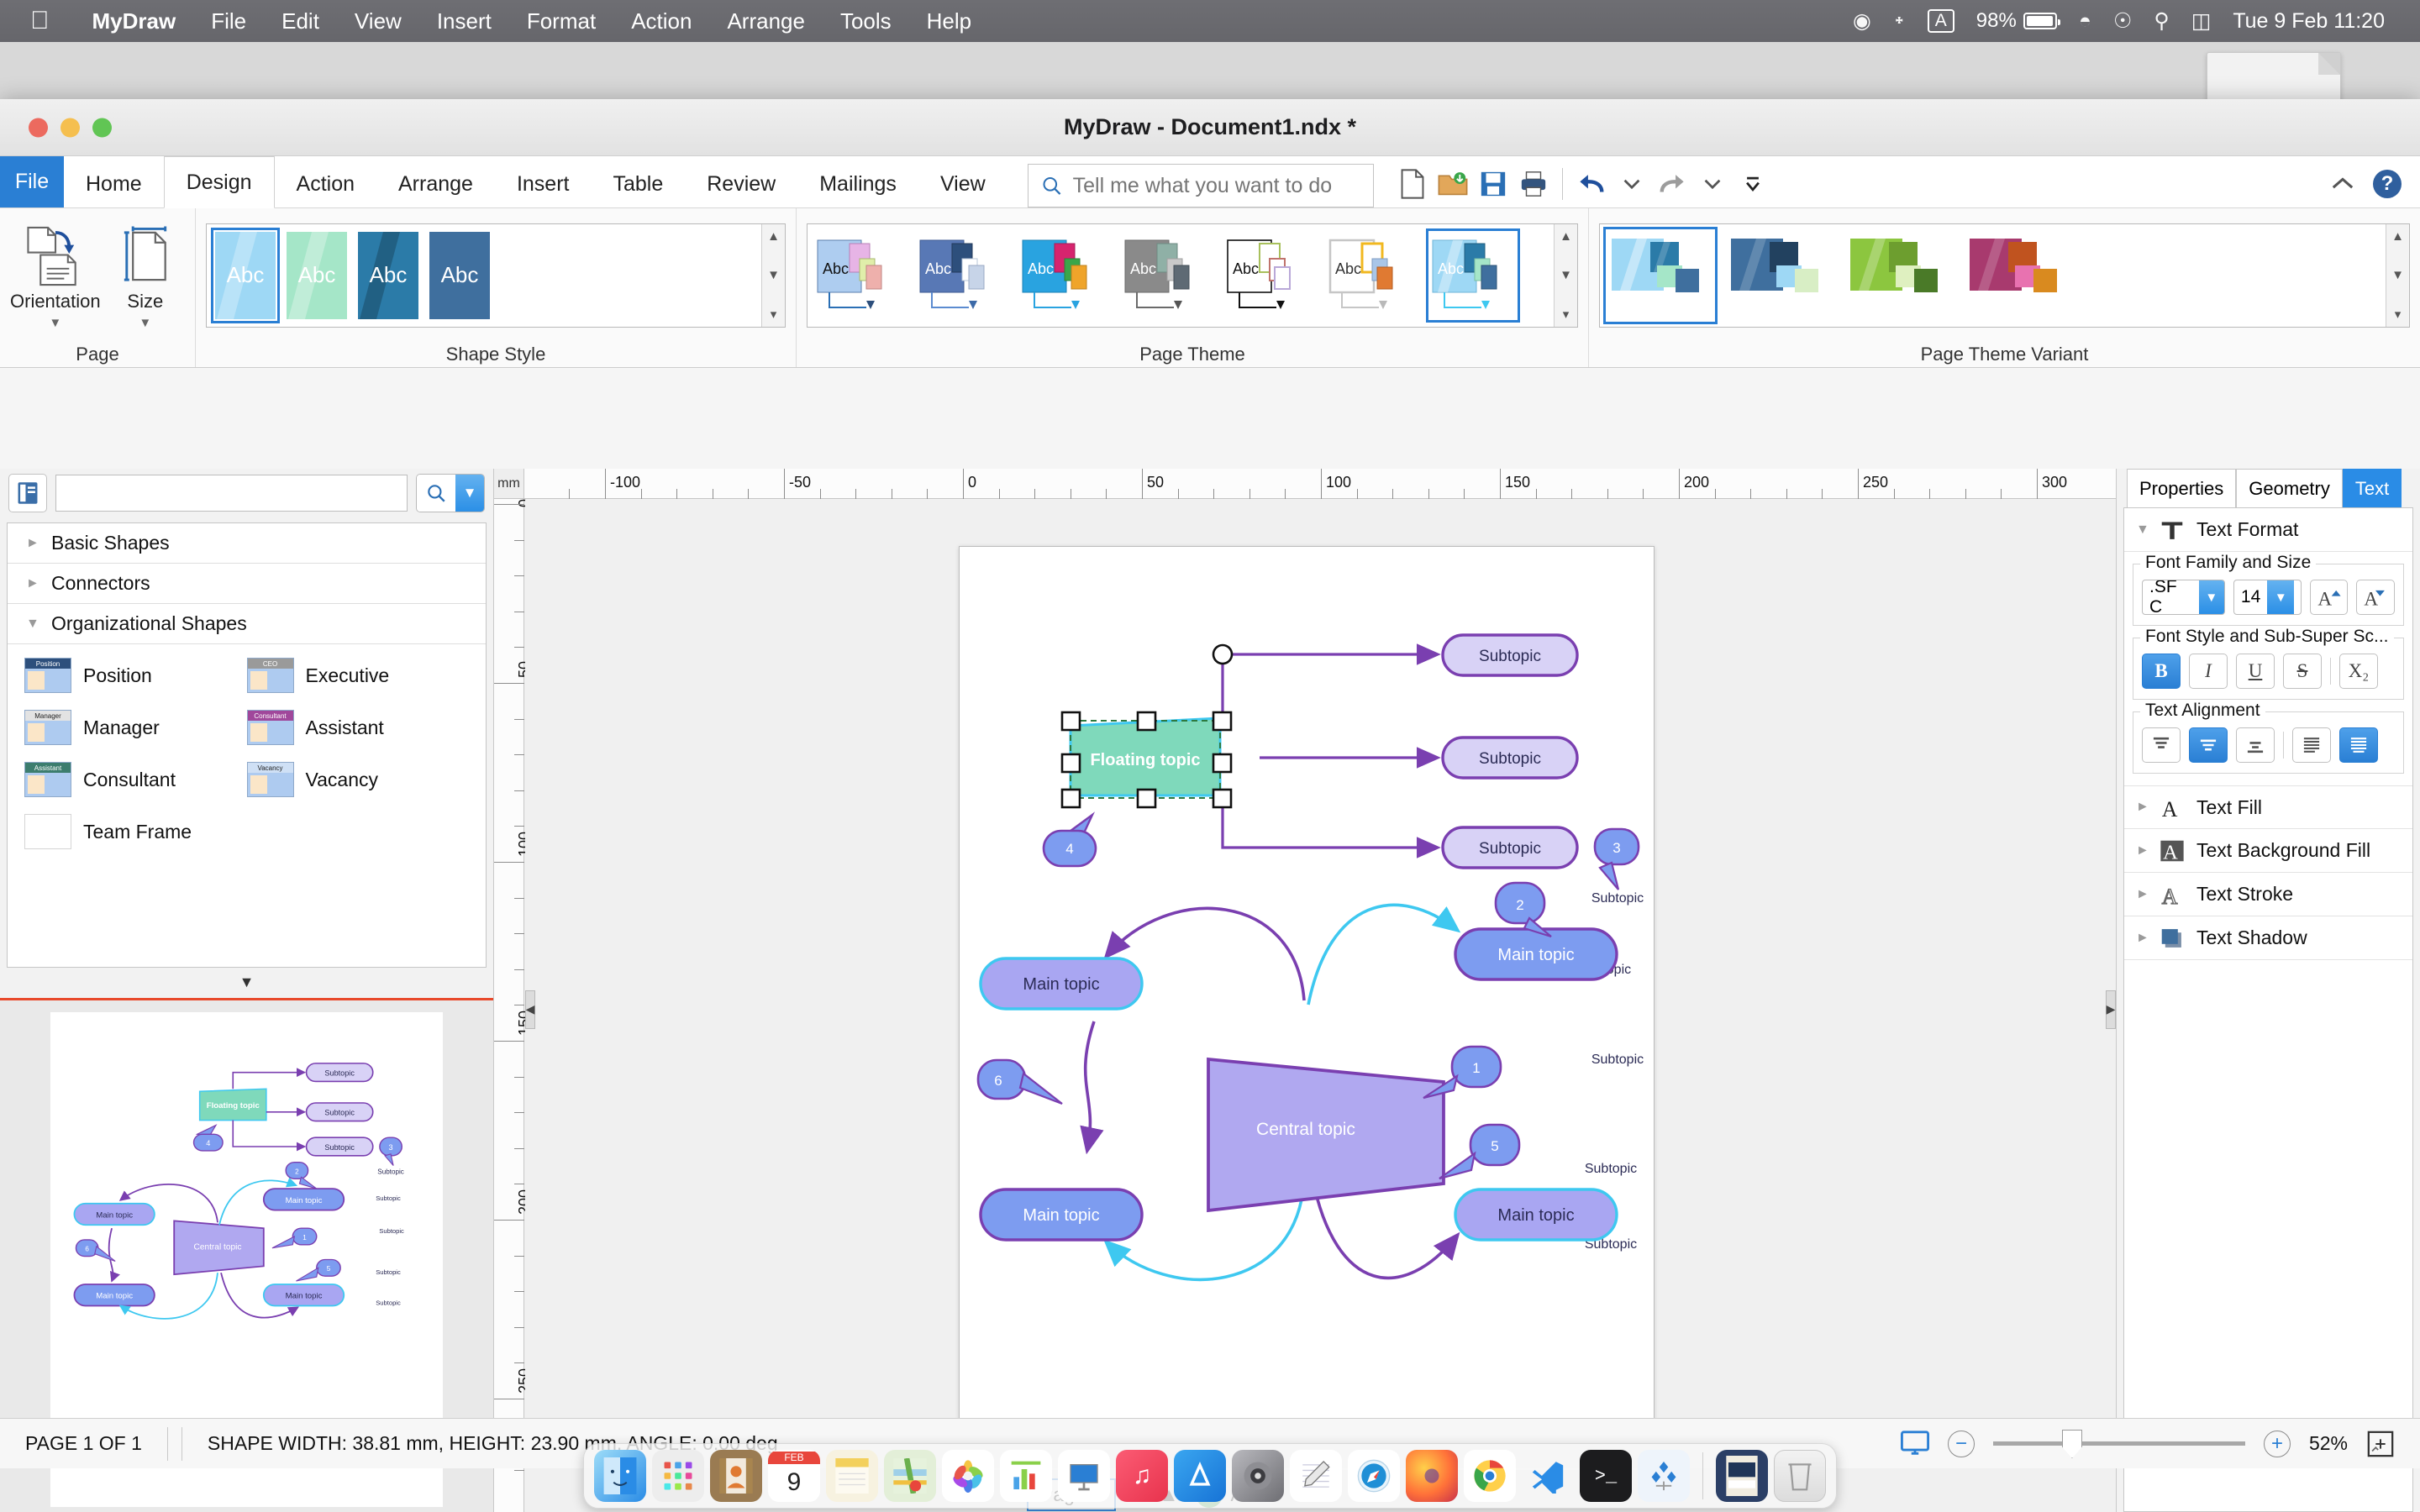 This screenshot has height=1512, width=2420. Describe the element at coordinates (513, 1005) in the screenshot. I see `vertical-ruler: 0 50 100 150 200 250` at that location.